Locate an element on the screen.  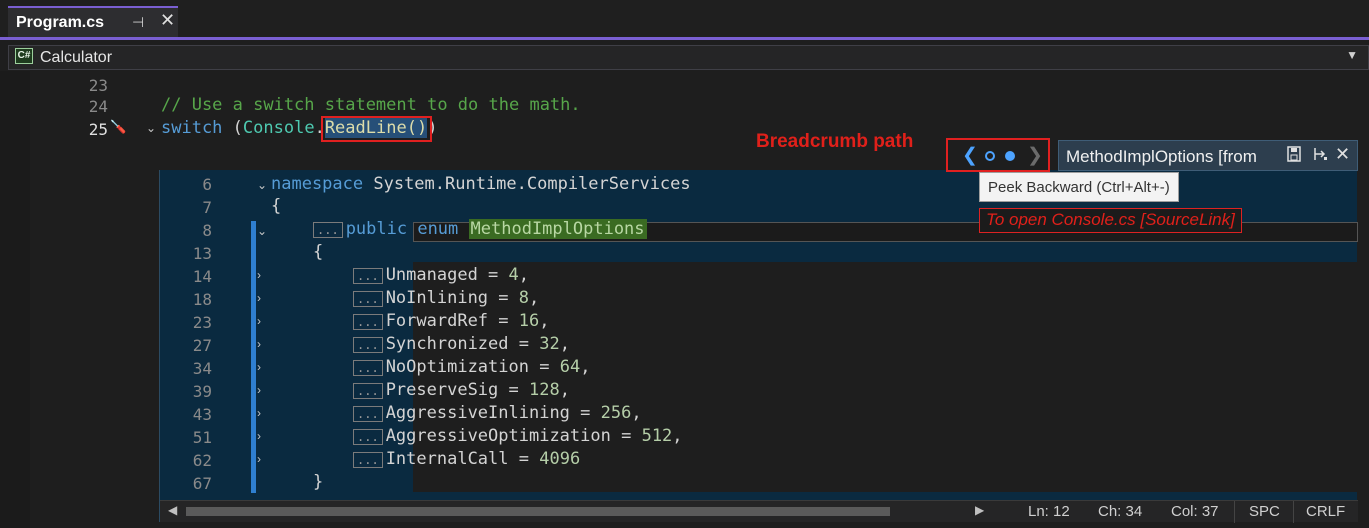
pin-icon: ⊣ is located at coordinates (138, 22).